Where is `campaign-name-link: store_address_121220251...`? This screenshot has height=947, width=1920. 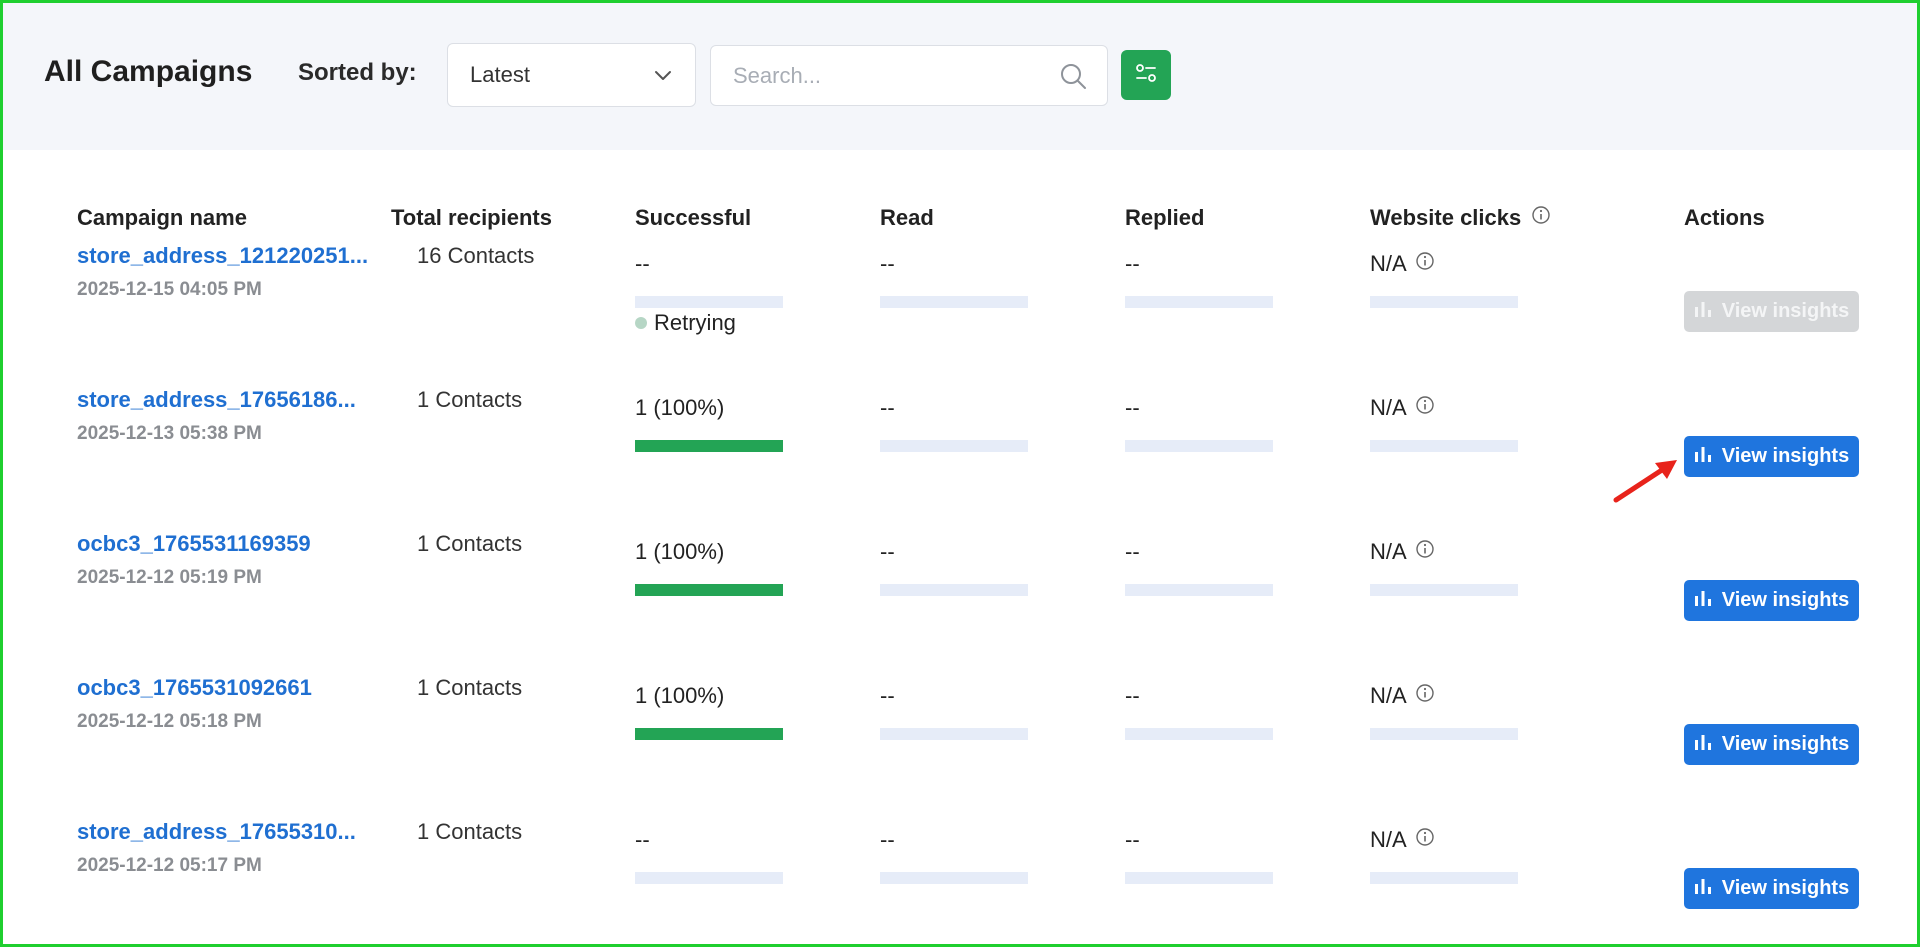 campaign-name-link: store_address_121220251... is located at coordinates (222, 256).